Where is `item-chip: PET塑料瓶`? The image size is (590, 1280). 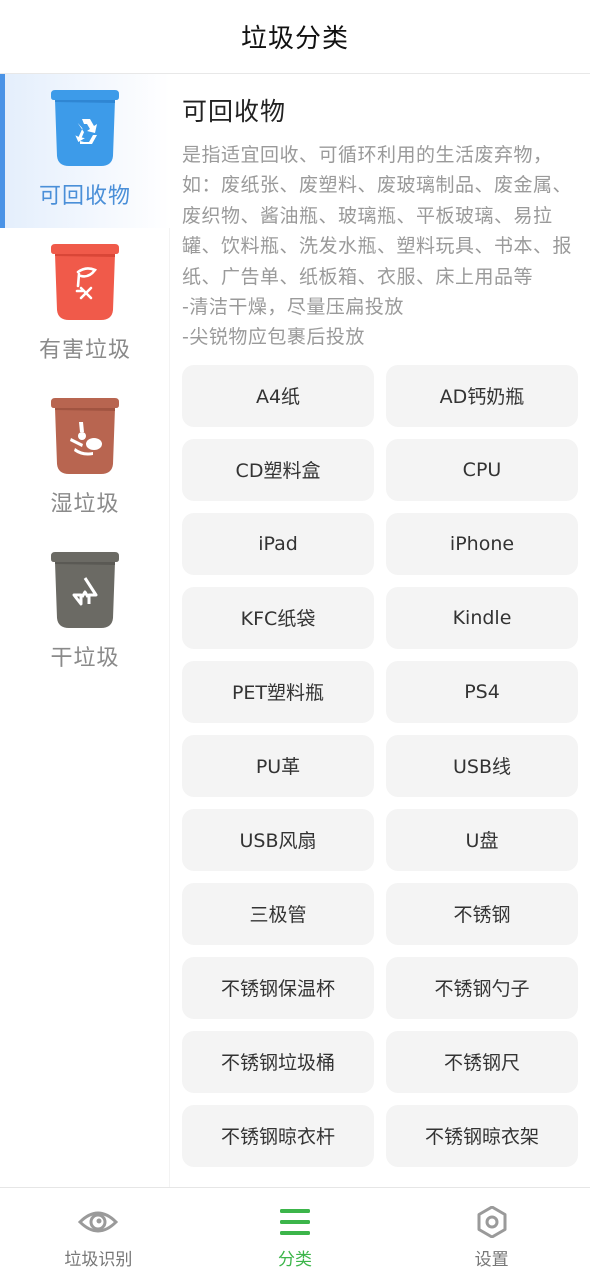 item-chip: PET塑料瓶 is located at coordinates (278, 691).